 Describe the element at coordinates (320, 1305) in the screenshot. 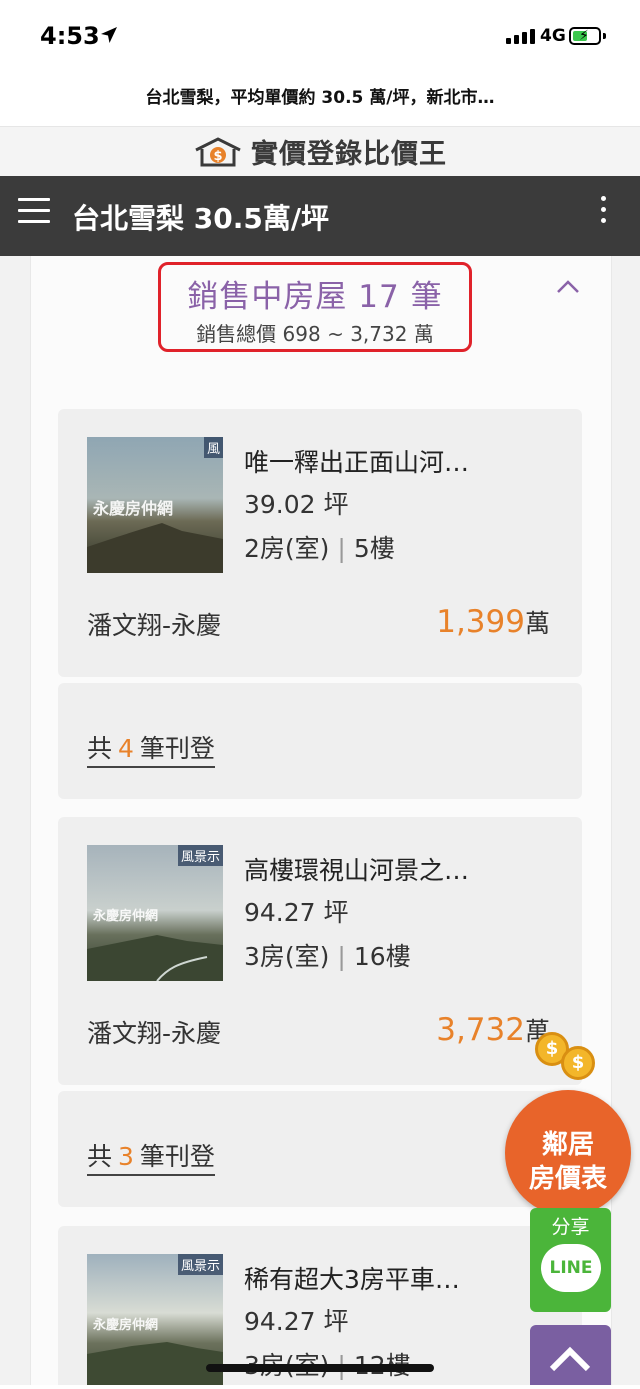

I see `listing-card: 風景示 永慶房仲網 稀有超大3房平車… 94.27 坪 3房(室)|12樓` at that location.